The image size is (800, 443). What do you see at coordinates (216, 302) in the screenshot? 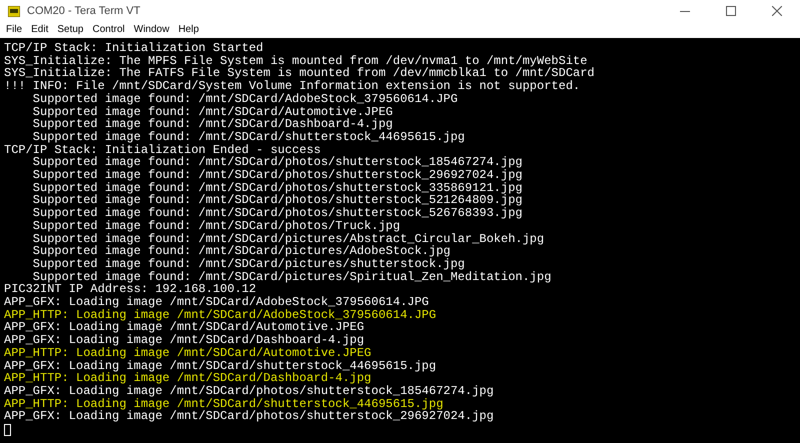
I see `terminal-line: APP_GFX: Loading image /mnt/SDCard/AdobeStock_379560614.JPG` at bounding box center [216, 302].